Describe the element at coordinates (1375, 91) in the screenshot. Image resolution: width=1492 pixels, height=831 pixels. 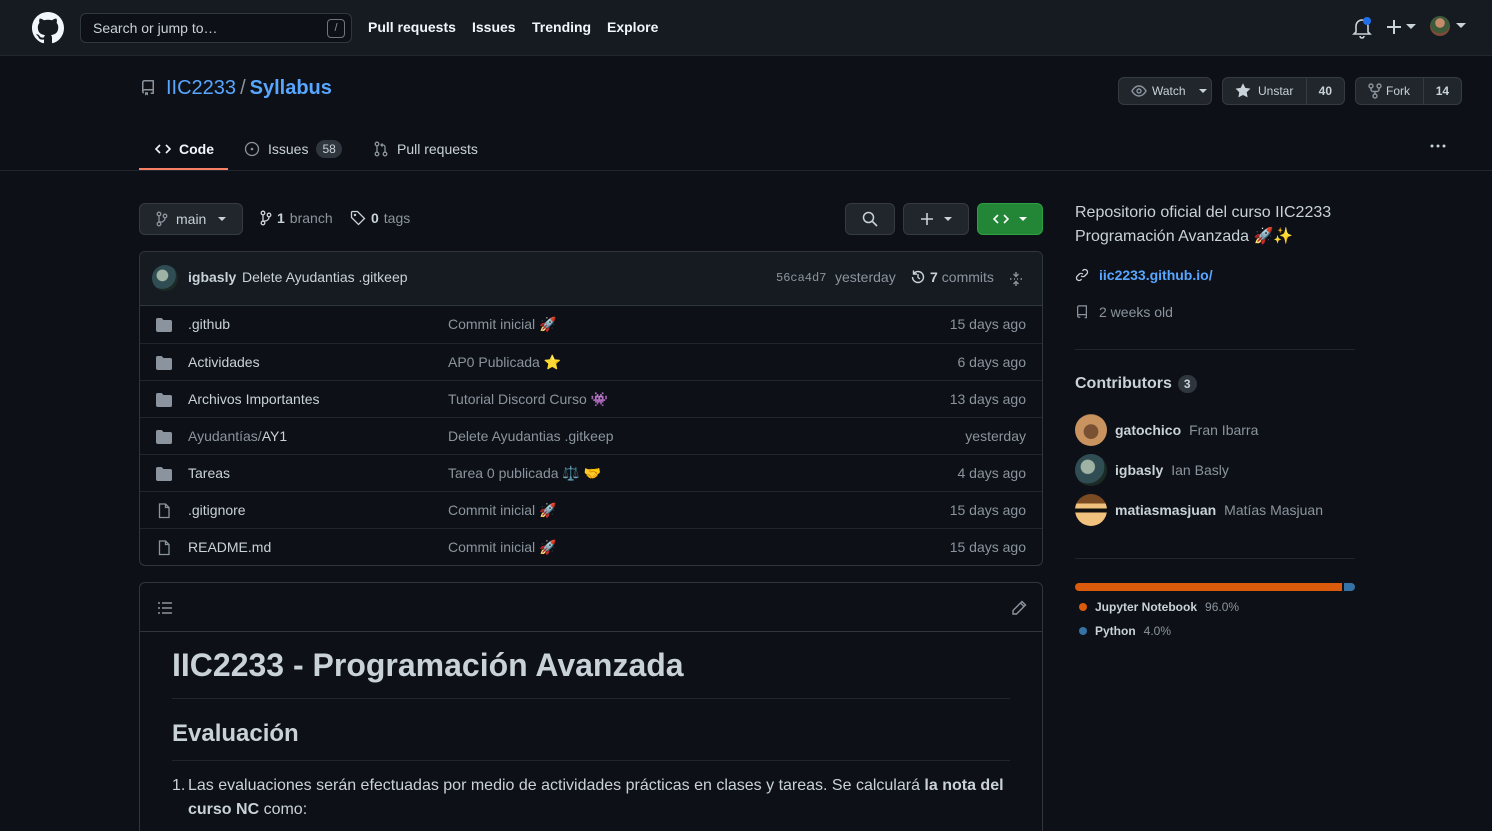
I see `fork-icon` at that location.